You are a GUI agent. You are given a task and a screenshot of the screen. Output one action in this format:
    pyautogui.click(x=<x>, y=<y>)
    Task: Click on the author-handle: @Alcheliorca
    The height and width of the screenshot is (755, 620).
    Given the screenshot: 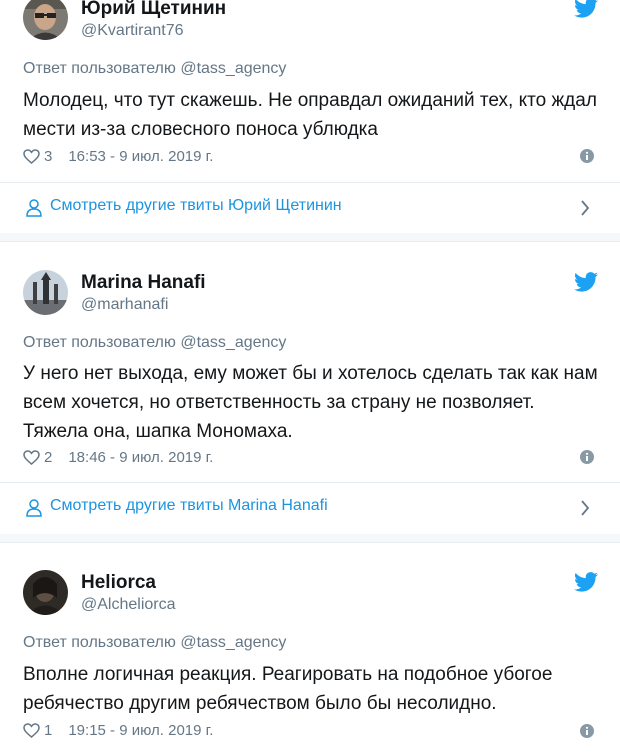 What is the action you would take?
    pyautogui.click(x=128, y=605)
    